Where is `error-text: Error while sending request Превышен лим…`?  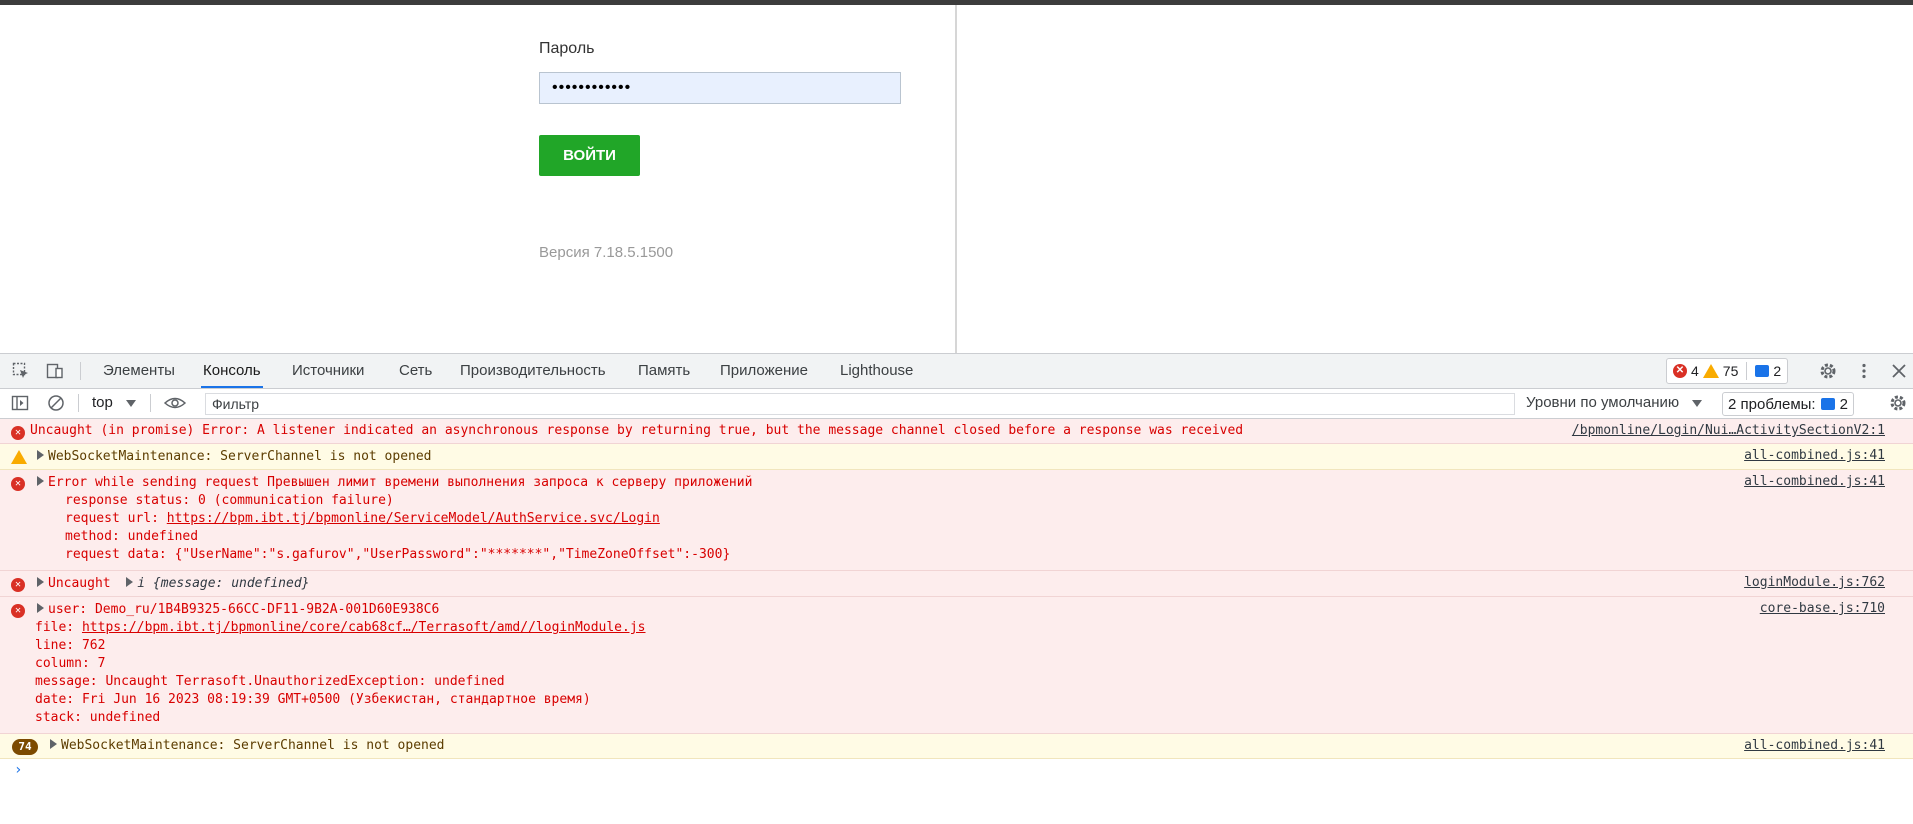 error-text: Error while sending request Превышен лим… is located at coordinates (400, 482).